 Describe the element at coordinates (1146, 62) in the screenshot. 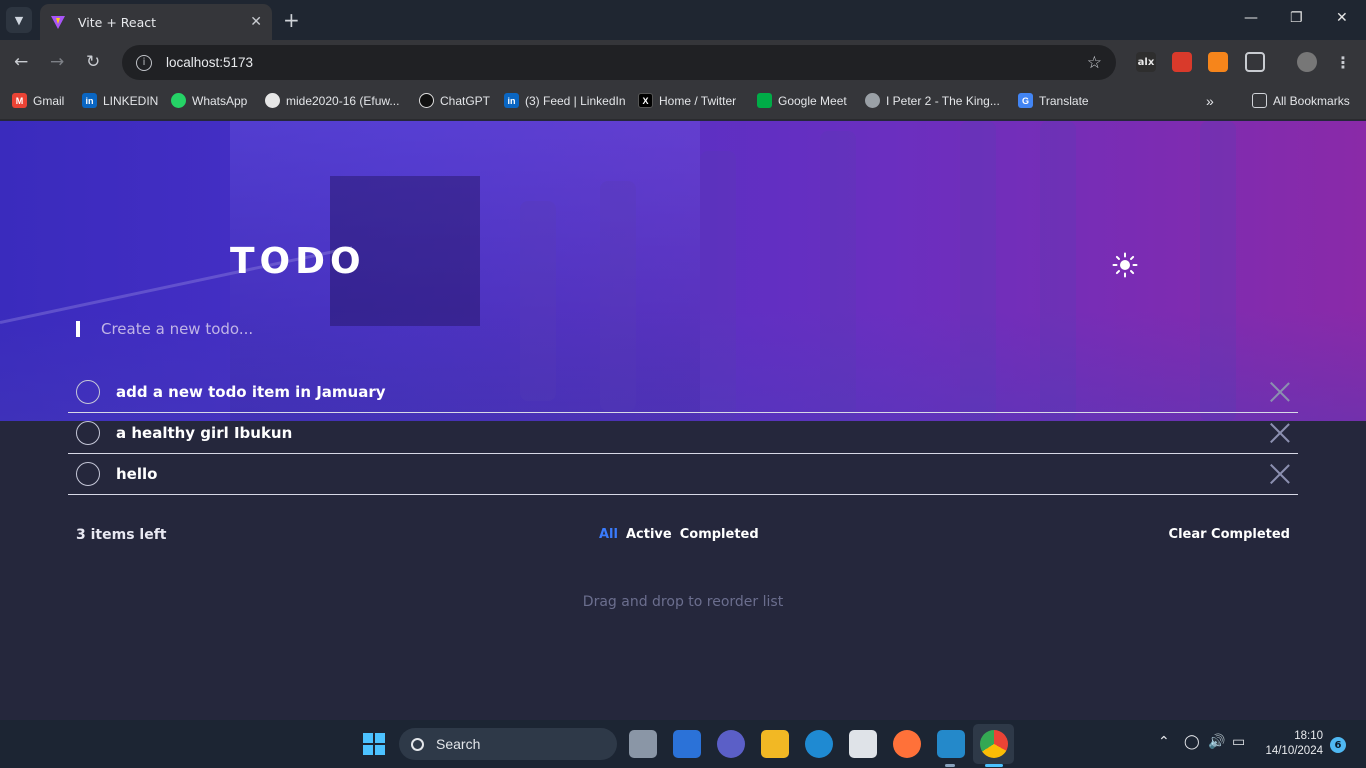

I see `alx-extension-icon: alx` at that location.